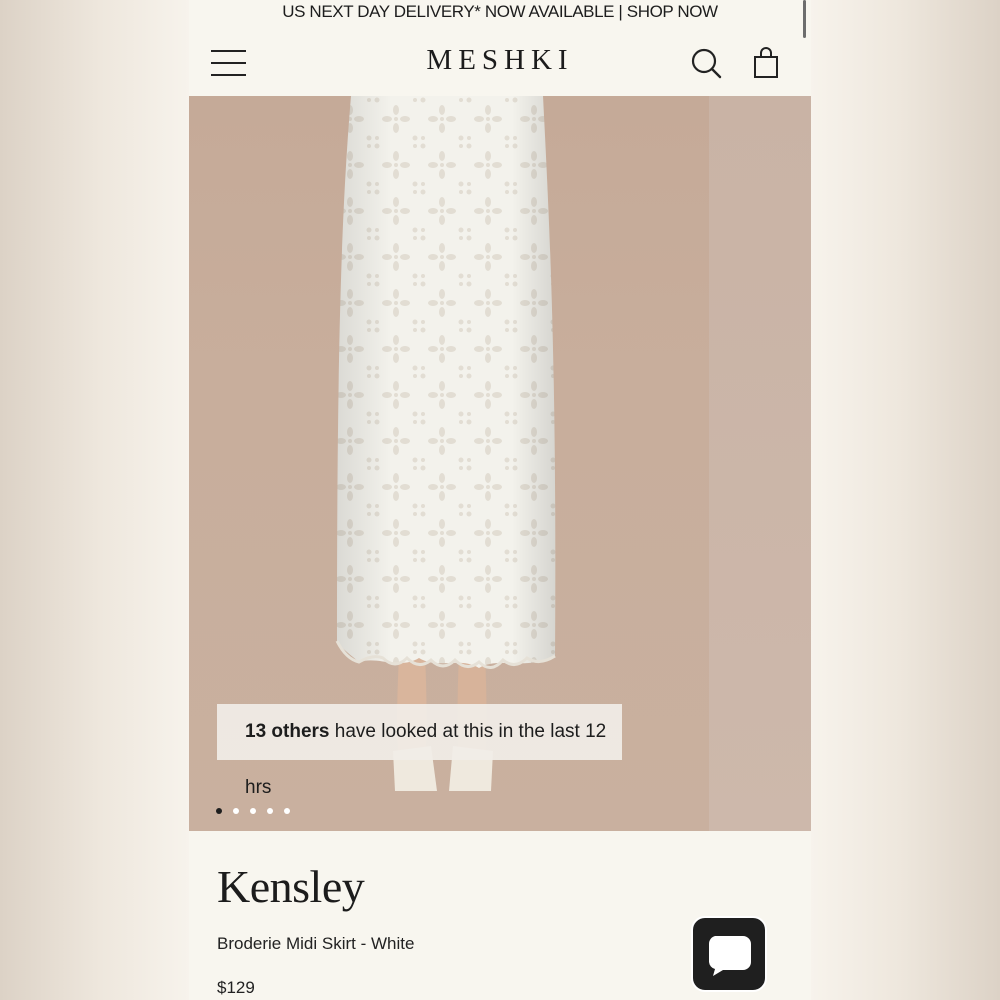 The image size is (1000, 1000). Describe the element at coordinates (291, 886) in the screenshot. I see `product-title: Kensley` at that location.